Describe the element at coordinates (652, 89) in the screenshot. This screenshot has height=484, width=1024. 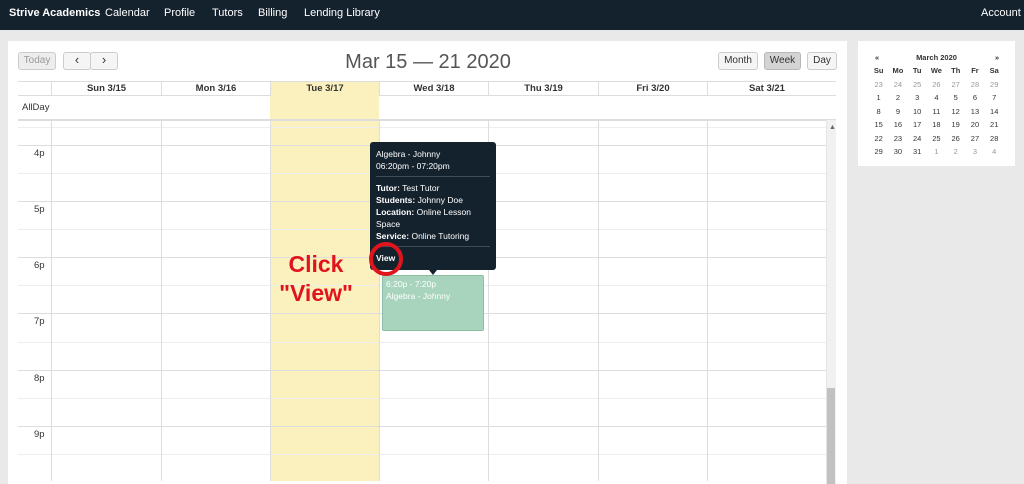
I see `day-header: Fri 3/20` at that location.